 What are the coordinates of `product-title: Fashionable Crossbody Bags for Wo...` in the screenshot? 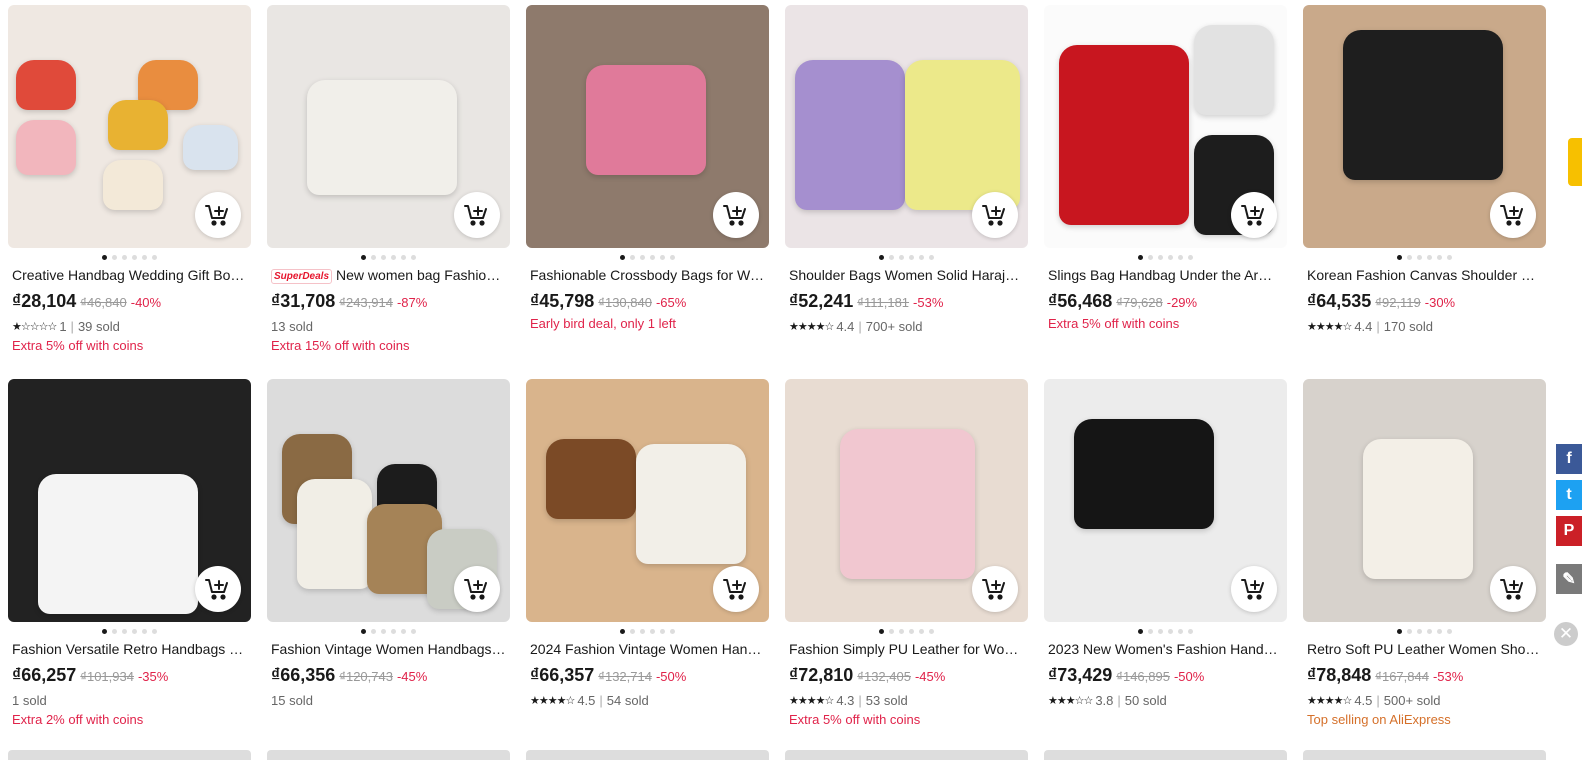 It's located at (647, 275).